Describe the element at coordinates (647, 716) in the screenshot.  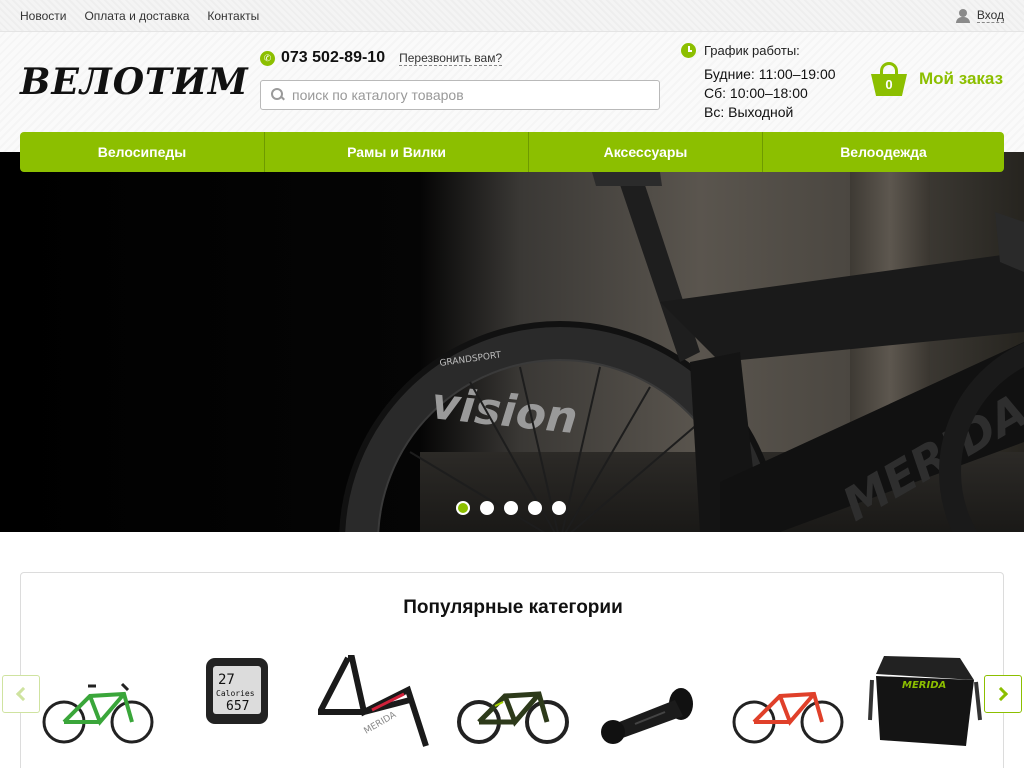
I see `stem-icon` at that location.